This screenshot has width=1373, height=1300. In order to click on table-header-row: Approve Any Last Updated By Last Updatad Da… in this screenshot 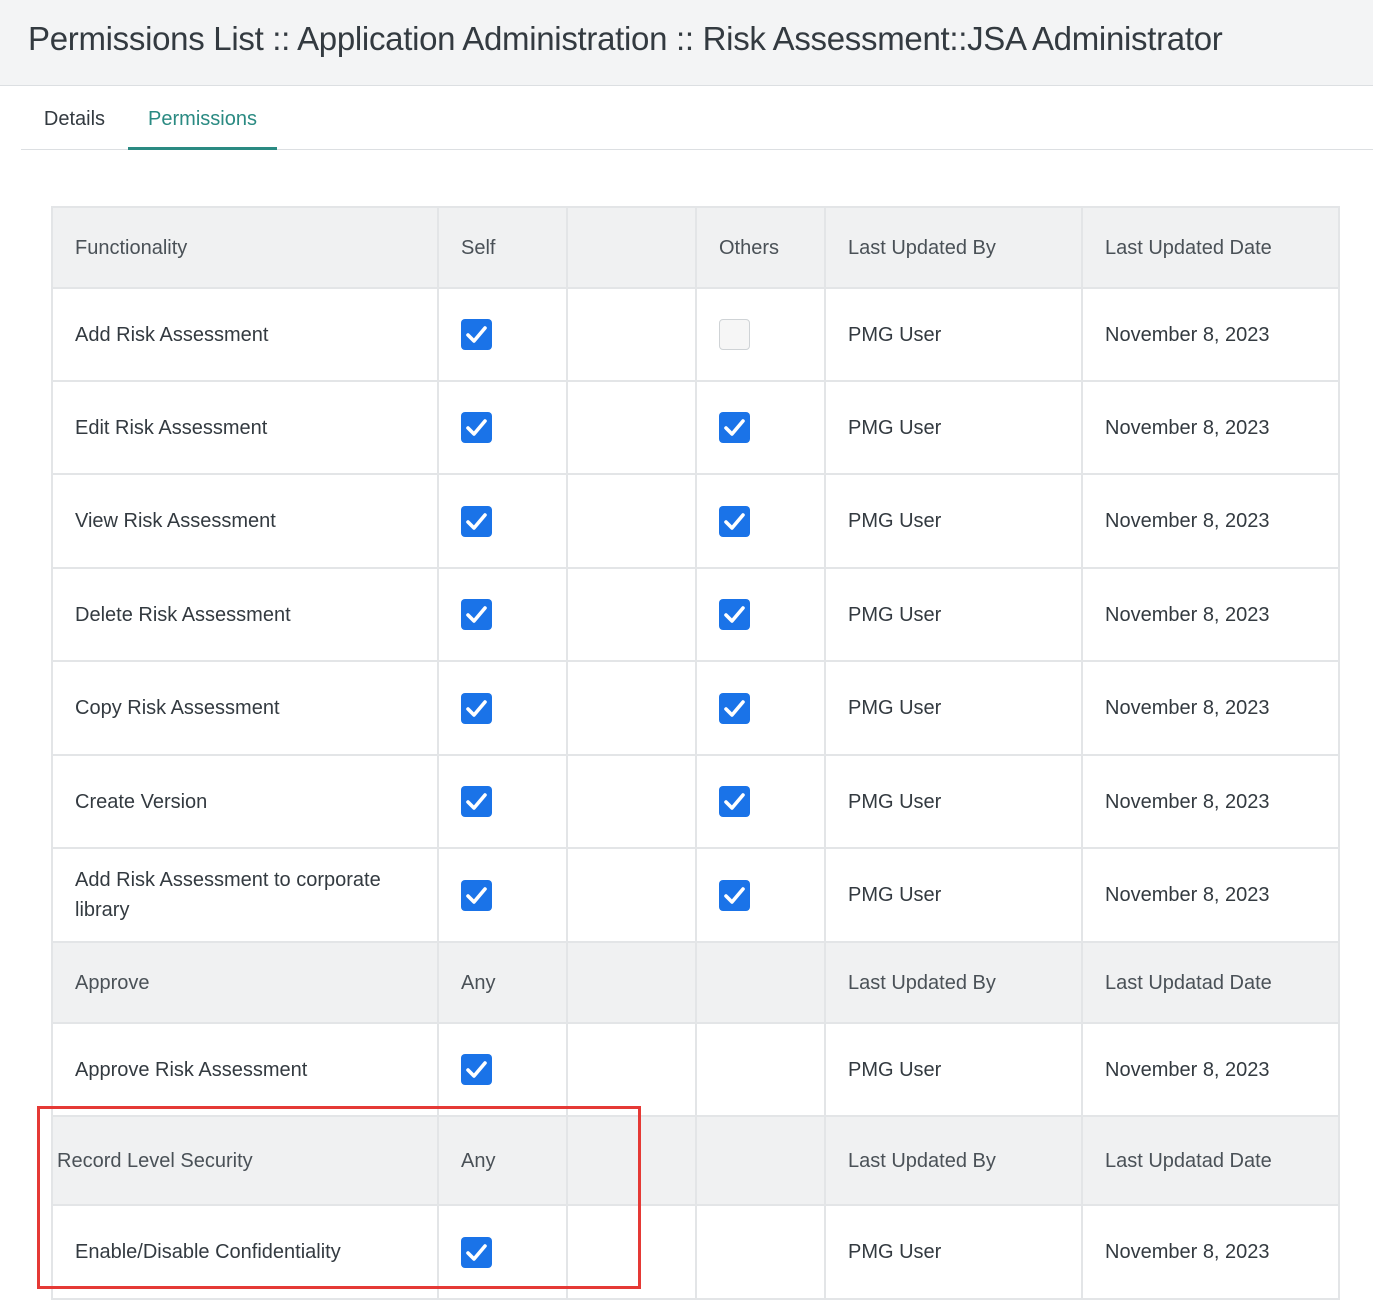, I will do `click(695, 982)`.